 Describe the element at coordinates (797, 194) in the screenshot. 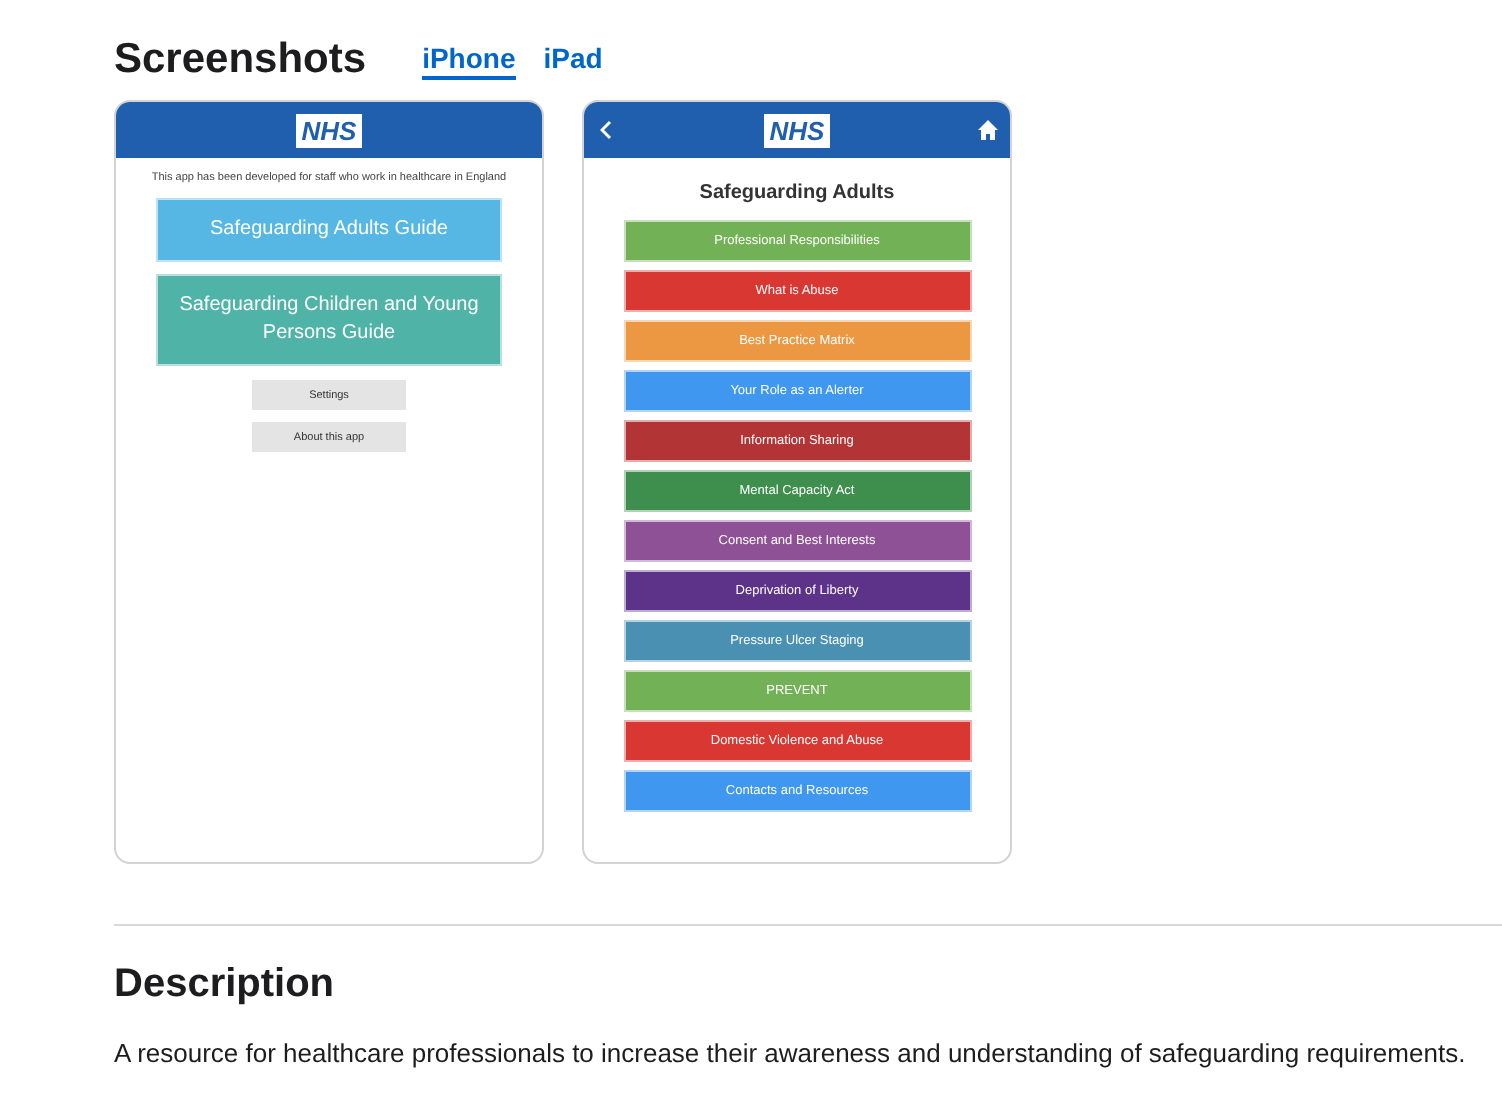

I see `screen-title: Safeguarding Adults` at that location.